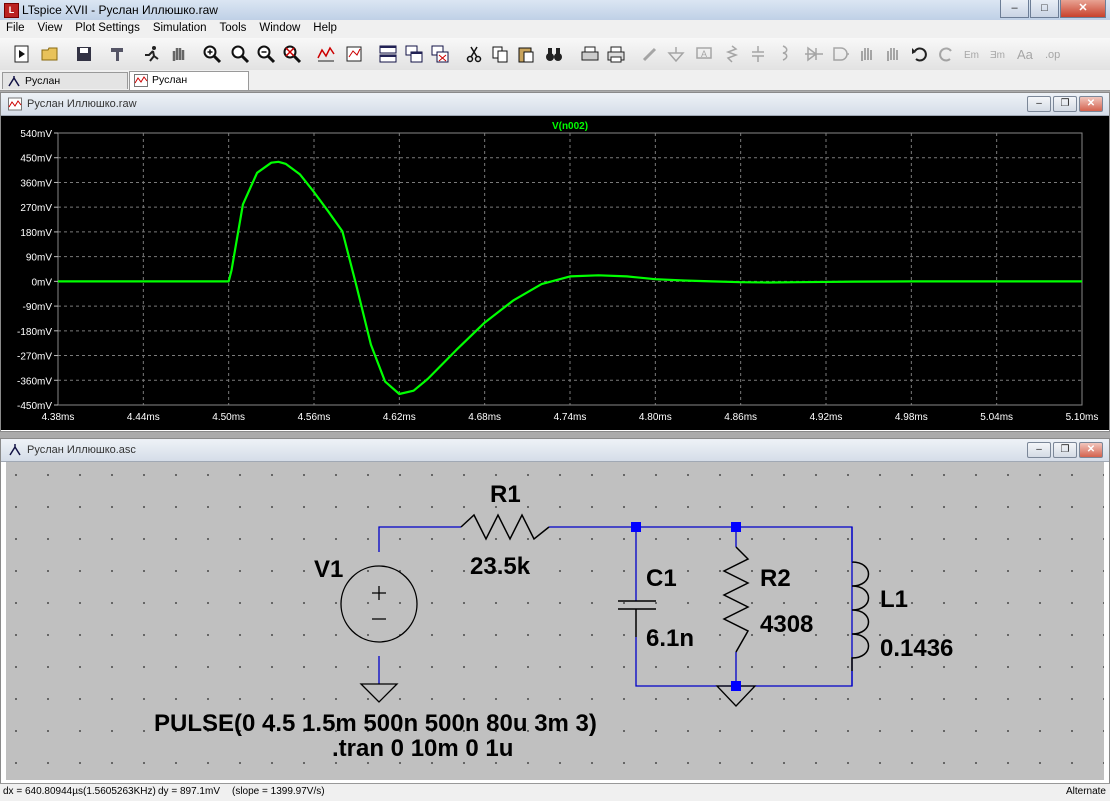 The image size is (1110, 801). I want to click on y-tick-label: 540mV, so click(36, 134).